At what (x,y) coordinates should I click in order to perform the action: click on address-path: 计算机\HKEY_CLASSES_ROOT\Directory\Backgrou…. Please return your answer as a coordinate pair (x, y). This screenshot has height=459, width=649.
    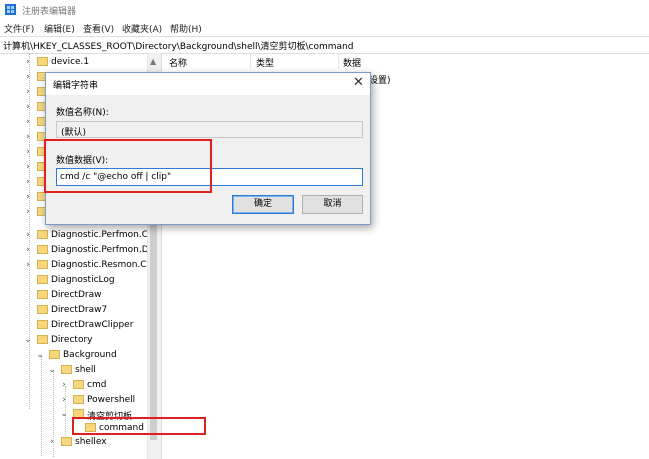
    Looking at the image, I should click on (178, 45).